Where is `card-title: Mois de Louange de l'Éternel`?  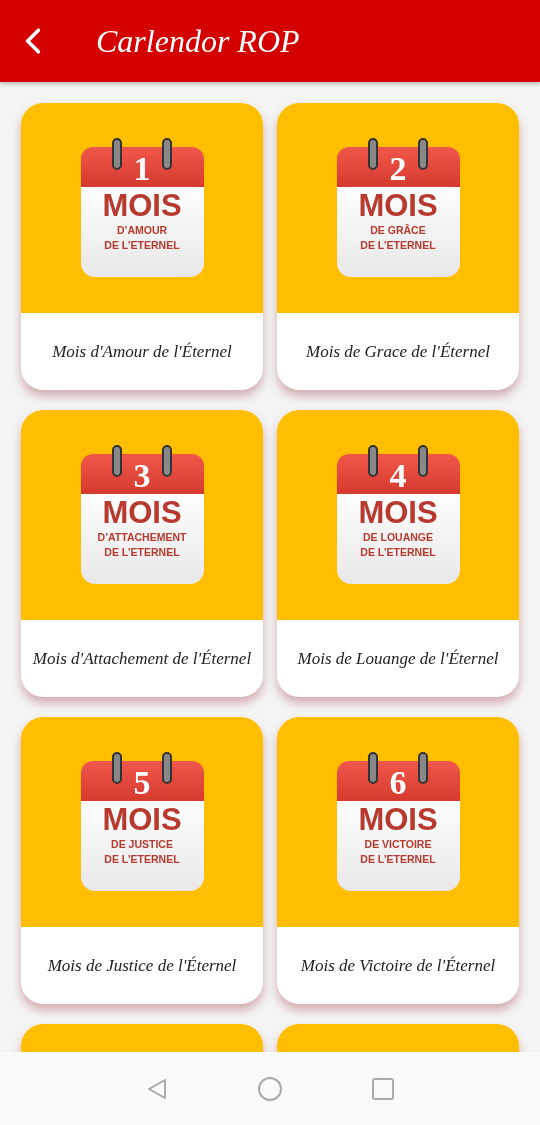 card-title: Mois de Louange de l'Éternel is located at coordinates (398, 658).